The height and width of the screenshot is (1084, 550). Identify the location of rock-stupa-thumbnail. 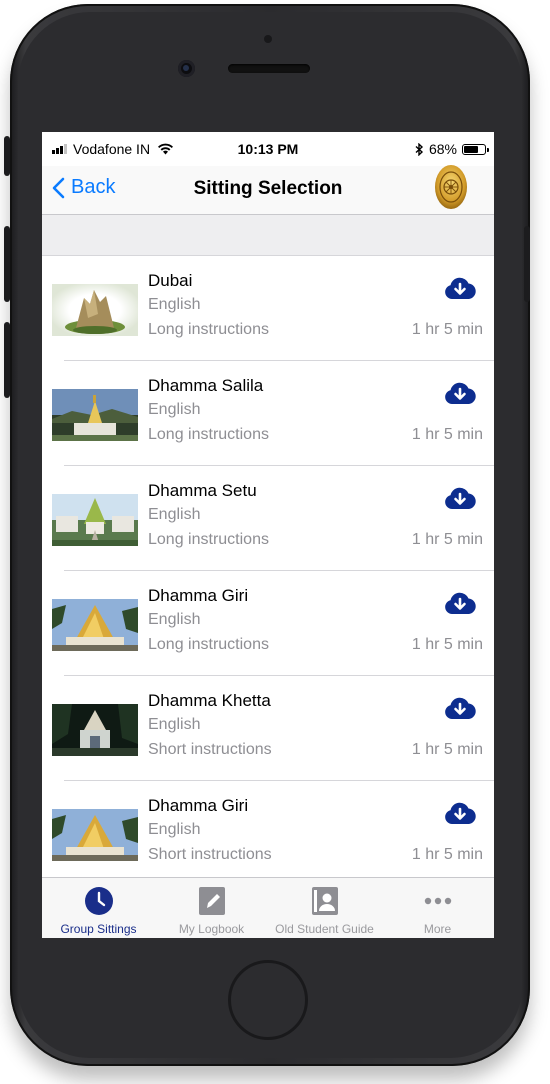
(95, 310).